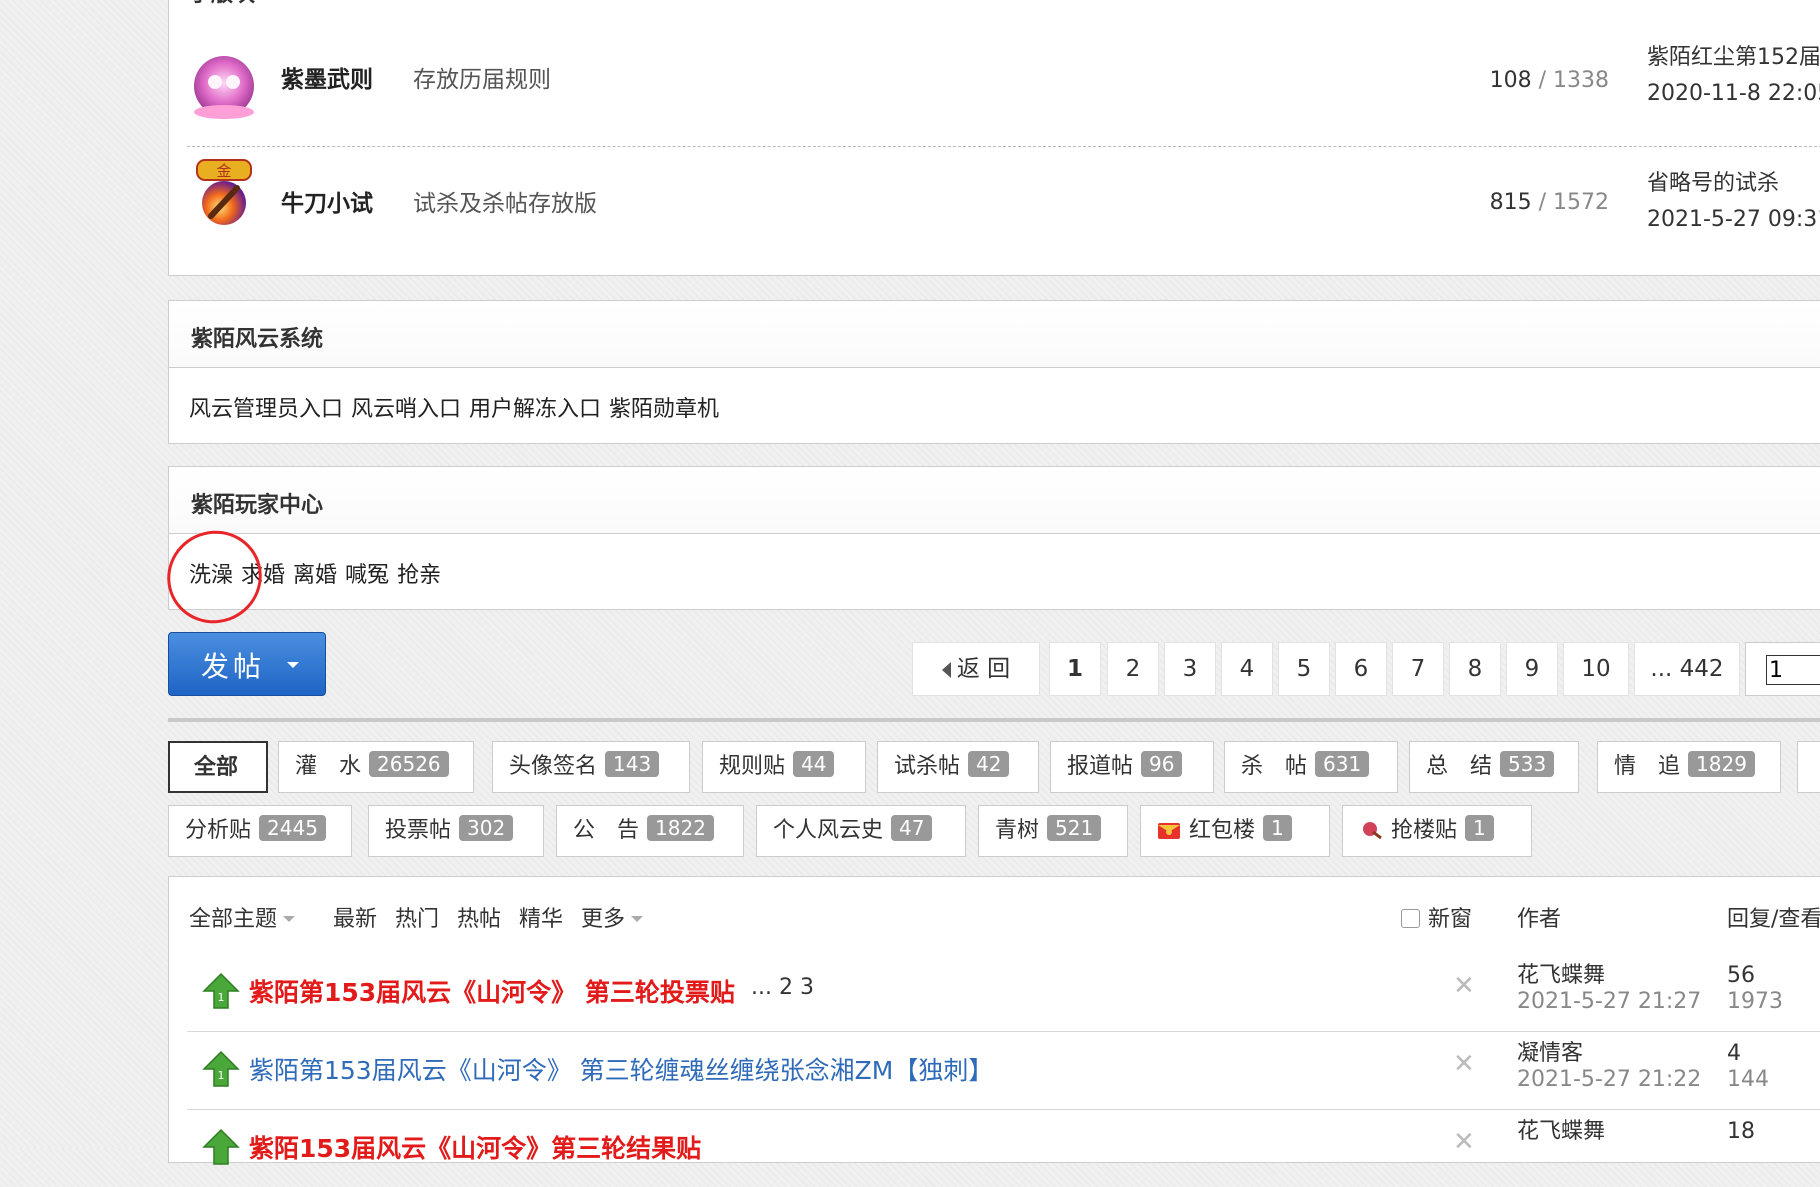  What do you see at coordinates (355, 917) in the screenshot?
I see `tab-latest: 最新` at bounding box center [355, 917].